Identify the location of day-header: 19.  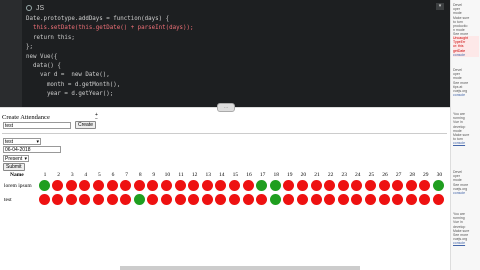
(290, 175).